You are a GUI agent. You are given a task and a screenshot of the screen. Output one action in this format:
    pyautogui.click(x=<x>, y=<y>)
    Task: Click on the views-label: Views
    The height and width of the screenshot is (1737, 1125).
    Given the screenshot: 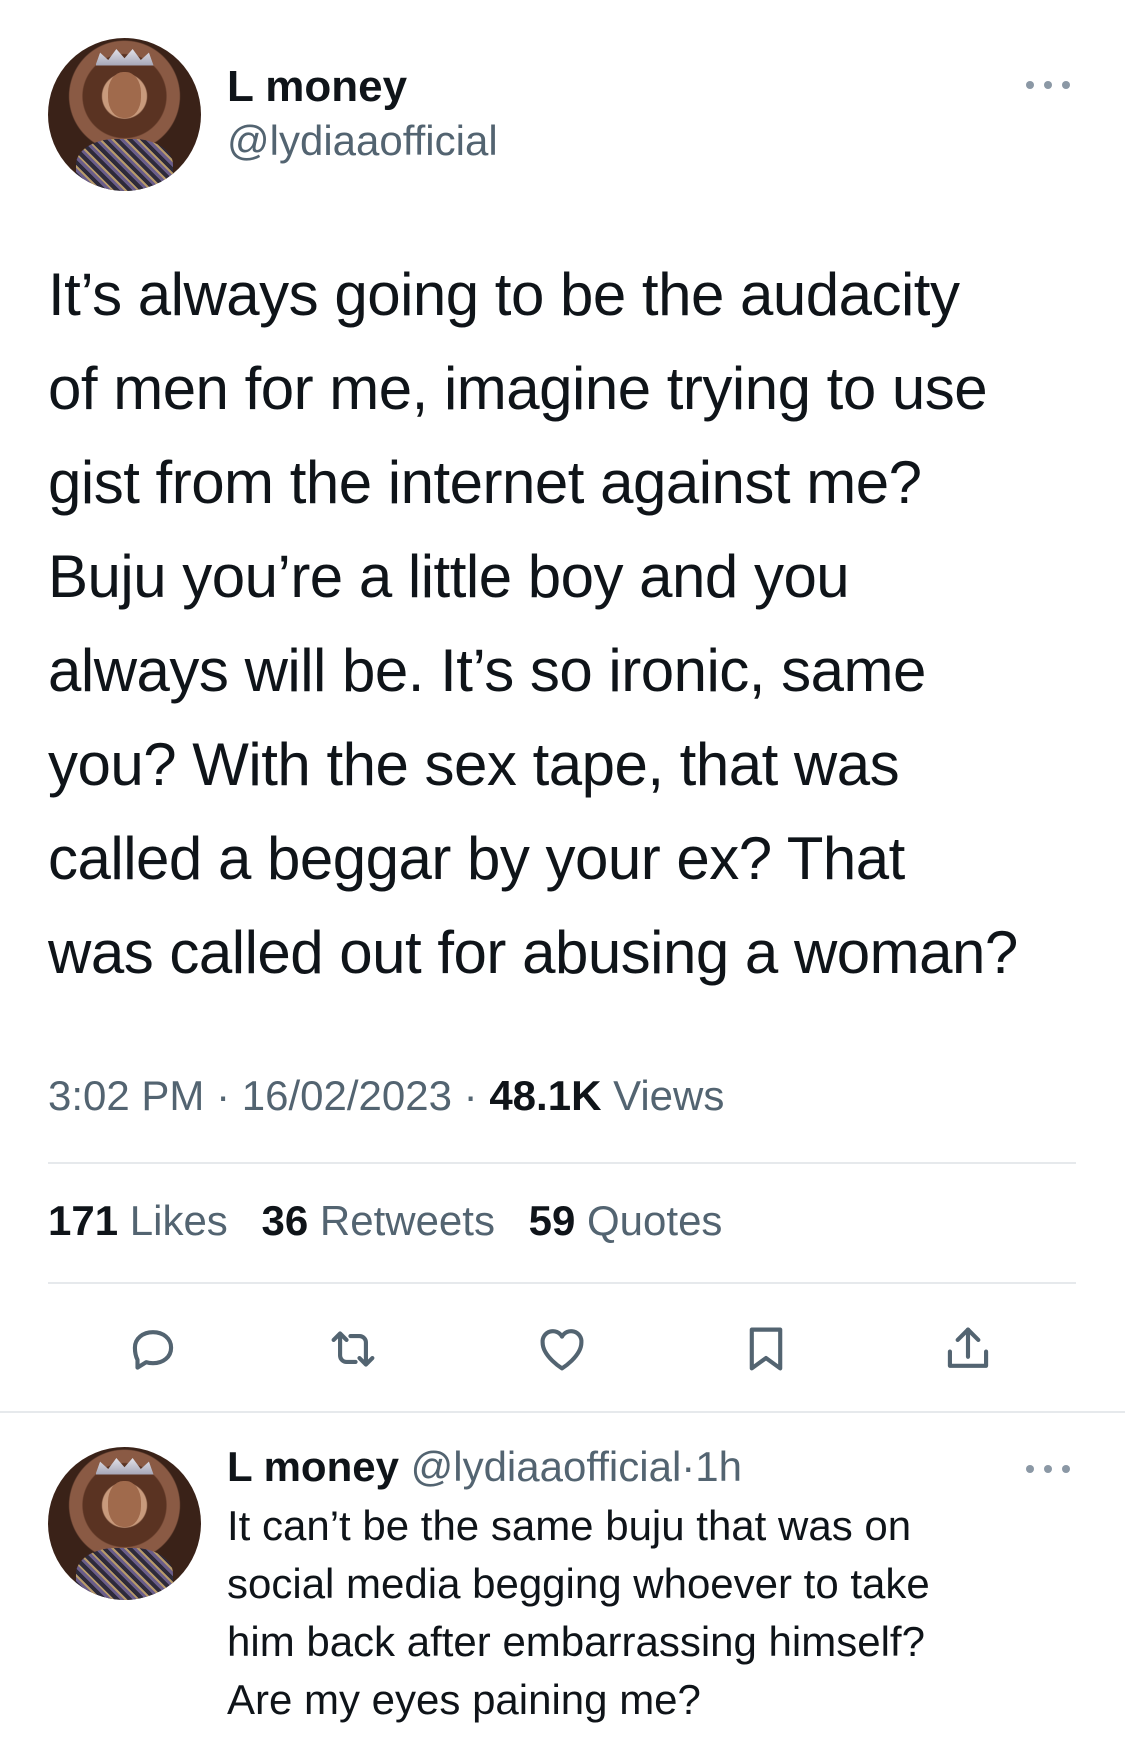 What is the action you would take?
    pyautogui.click(x=668, y=1095)
    